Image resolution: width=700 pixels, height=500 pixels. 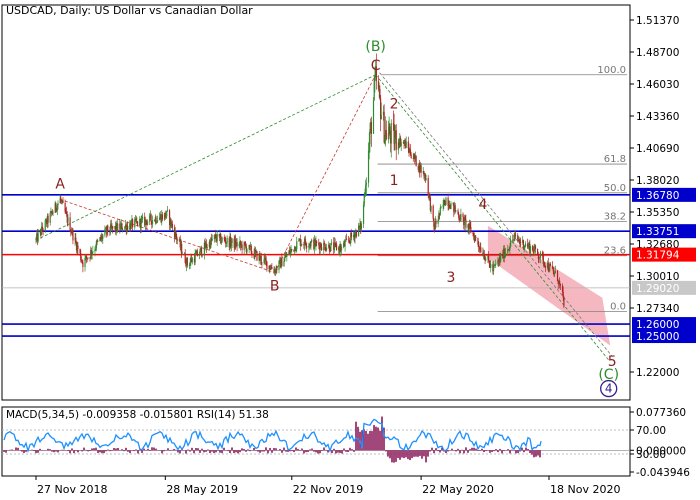 I want to click on price-level-label: 1.31794, so click(x=658, y=256).